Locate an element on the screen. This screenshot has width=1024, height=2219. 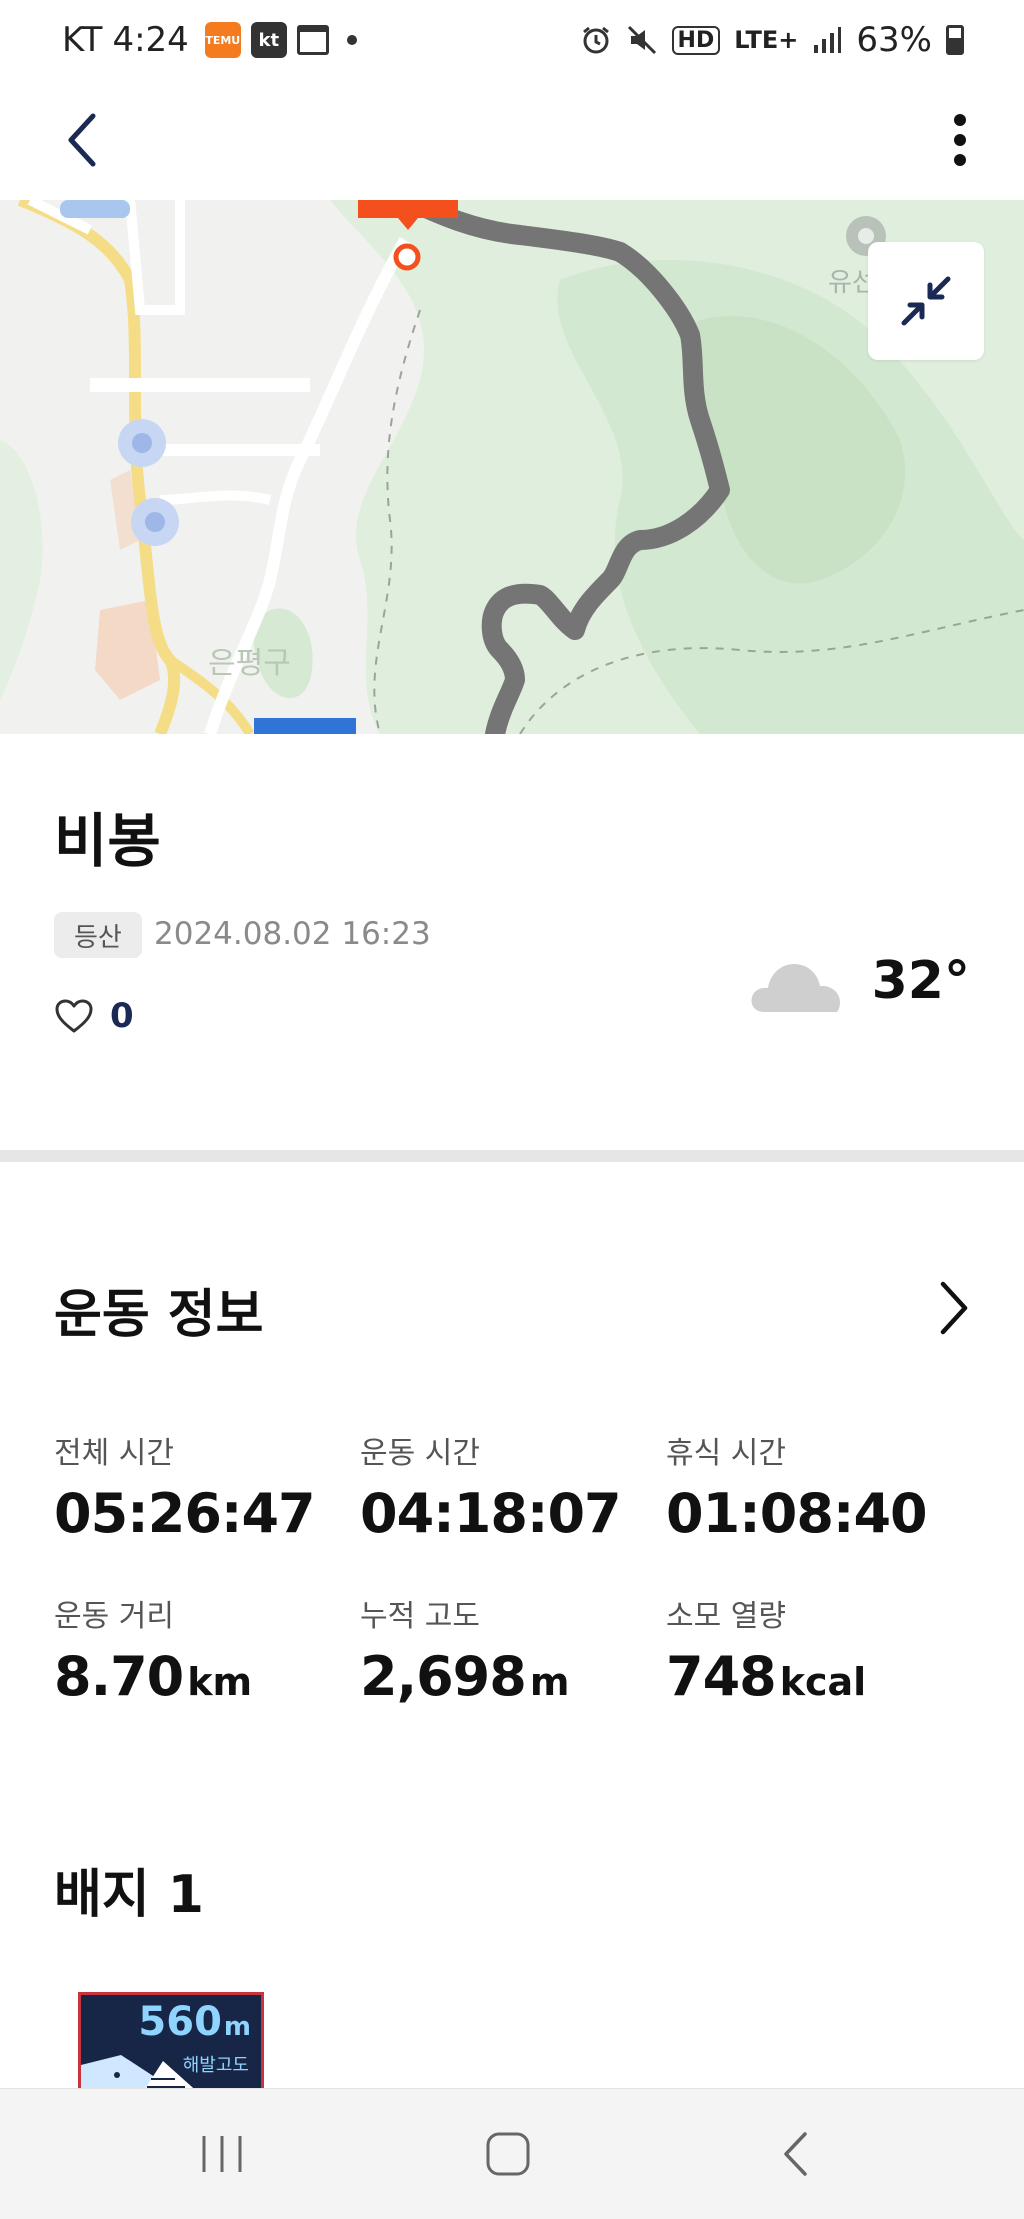
stat-rest-time: 휴식 시간 01:08:40 is located at coordinates (819, 1486).